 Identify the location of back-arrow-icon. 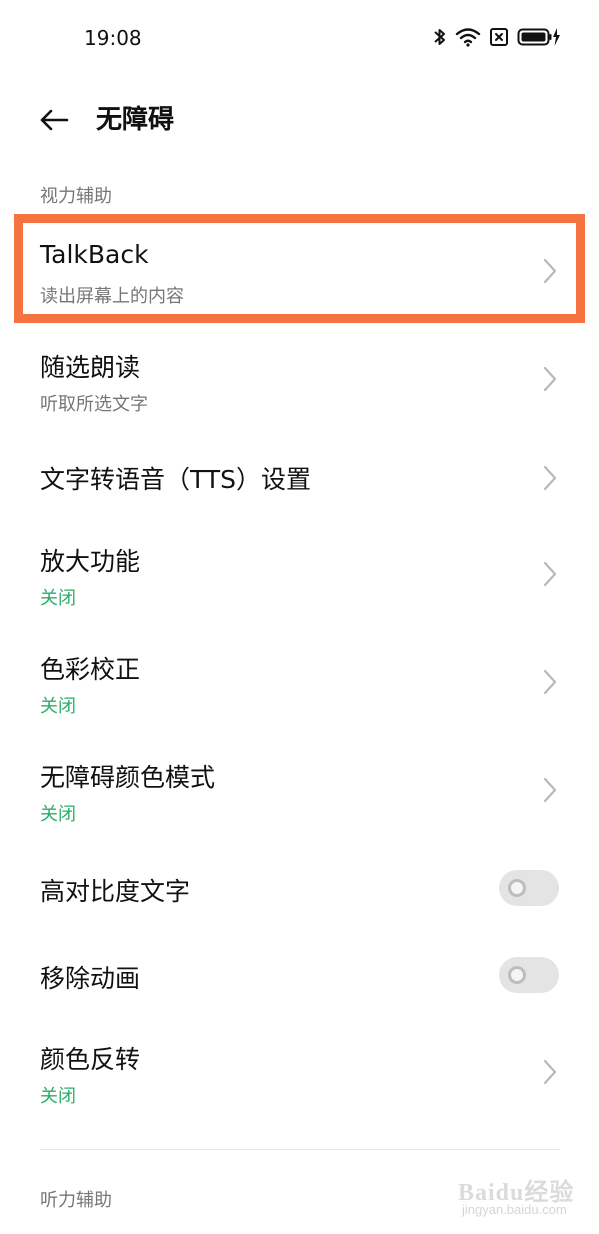
(54, 120).